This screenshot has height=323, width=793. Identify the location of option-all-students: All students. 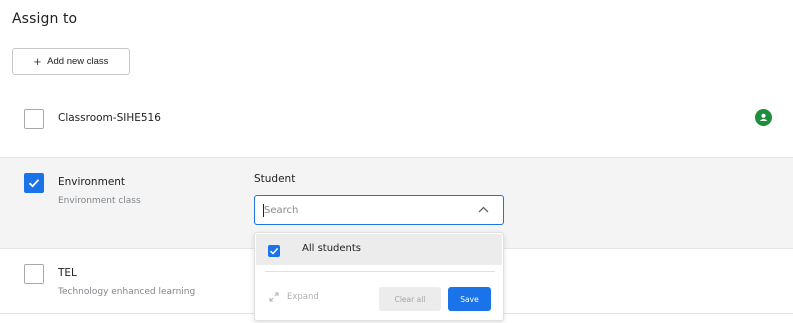
(379, 249).